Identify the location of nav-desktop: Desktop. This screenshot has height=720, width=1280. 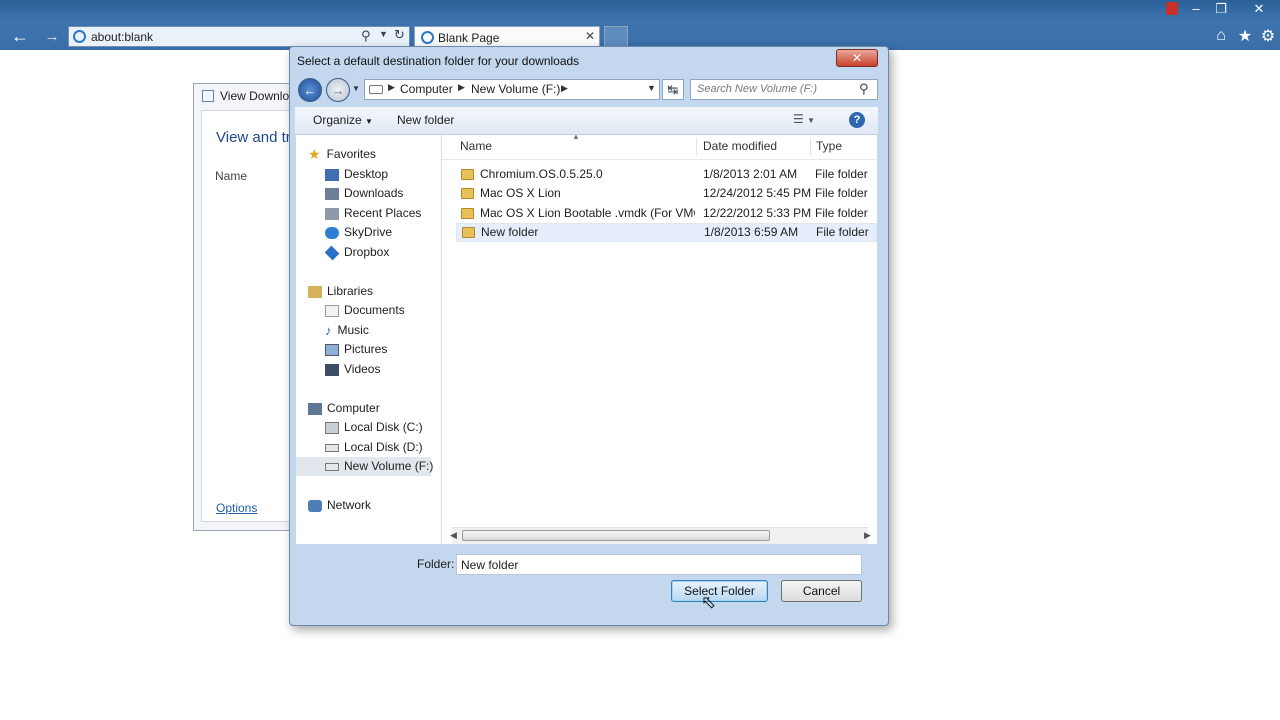
(356, 174).